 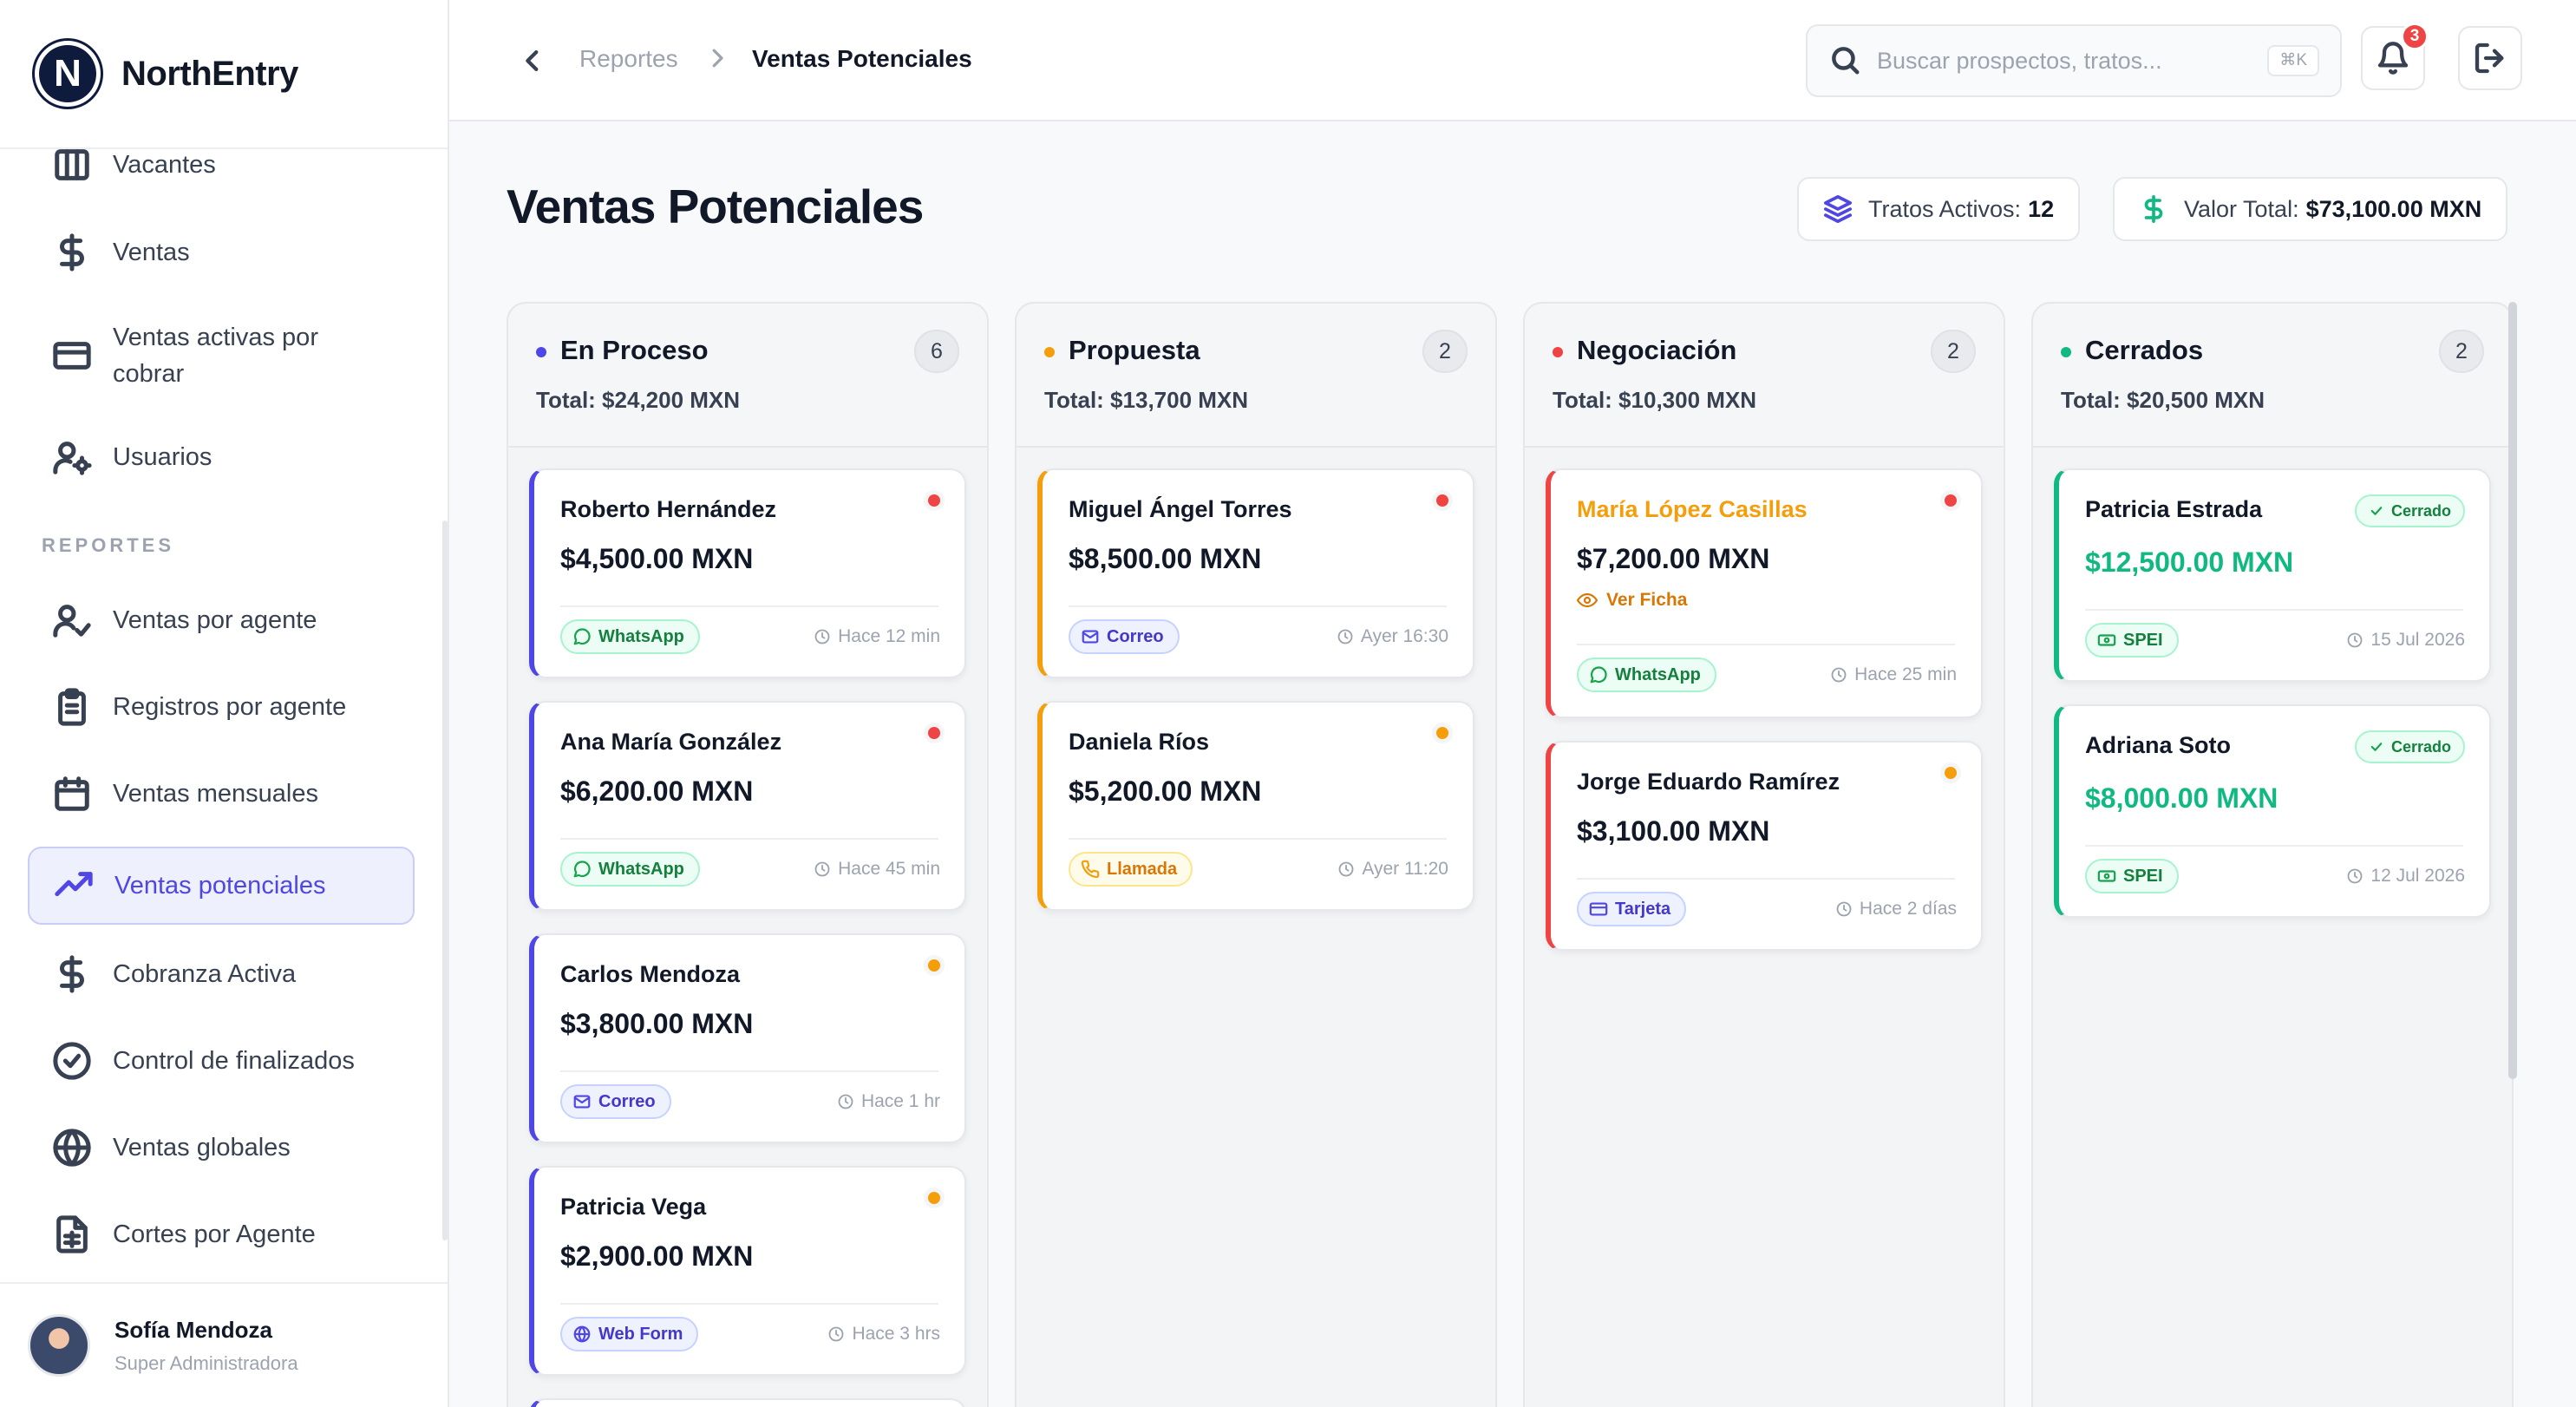 I want to click on chevron-right-icon, so click(x=719, y=60).